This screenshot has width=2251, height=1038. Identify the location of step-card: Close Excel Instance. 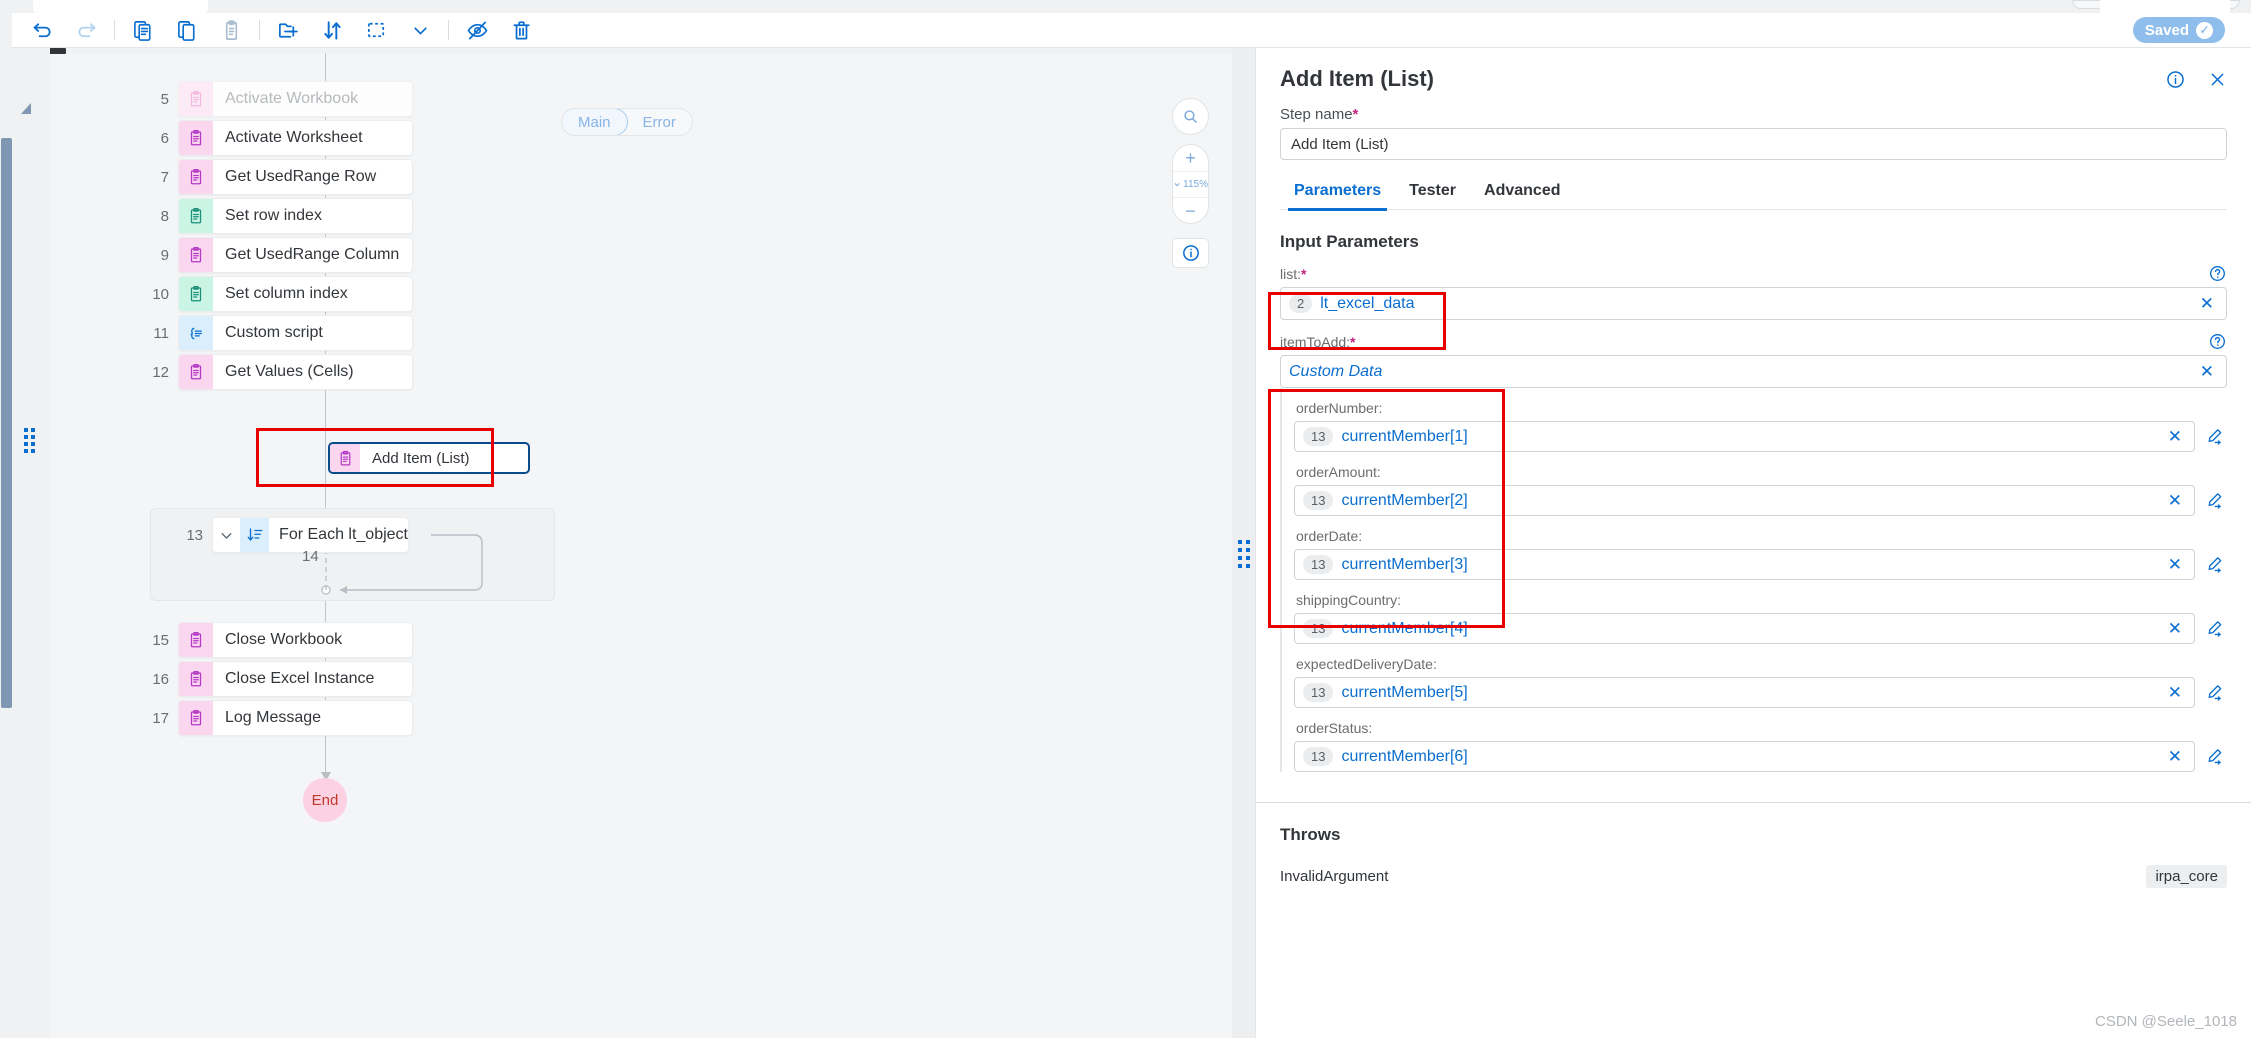
(295, 679).